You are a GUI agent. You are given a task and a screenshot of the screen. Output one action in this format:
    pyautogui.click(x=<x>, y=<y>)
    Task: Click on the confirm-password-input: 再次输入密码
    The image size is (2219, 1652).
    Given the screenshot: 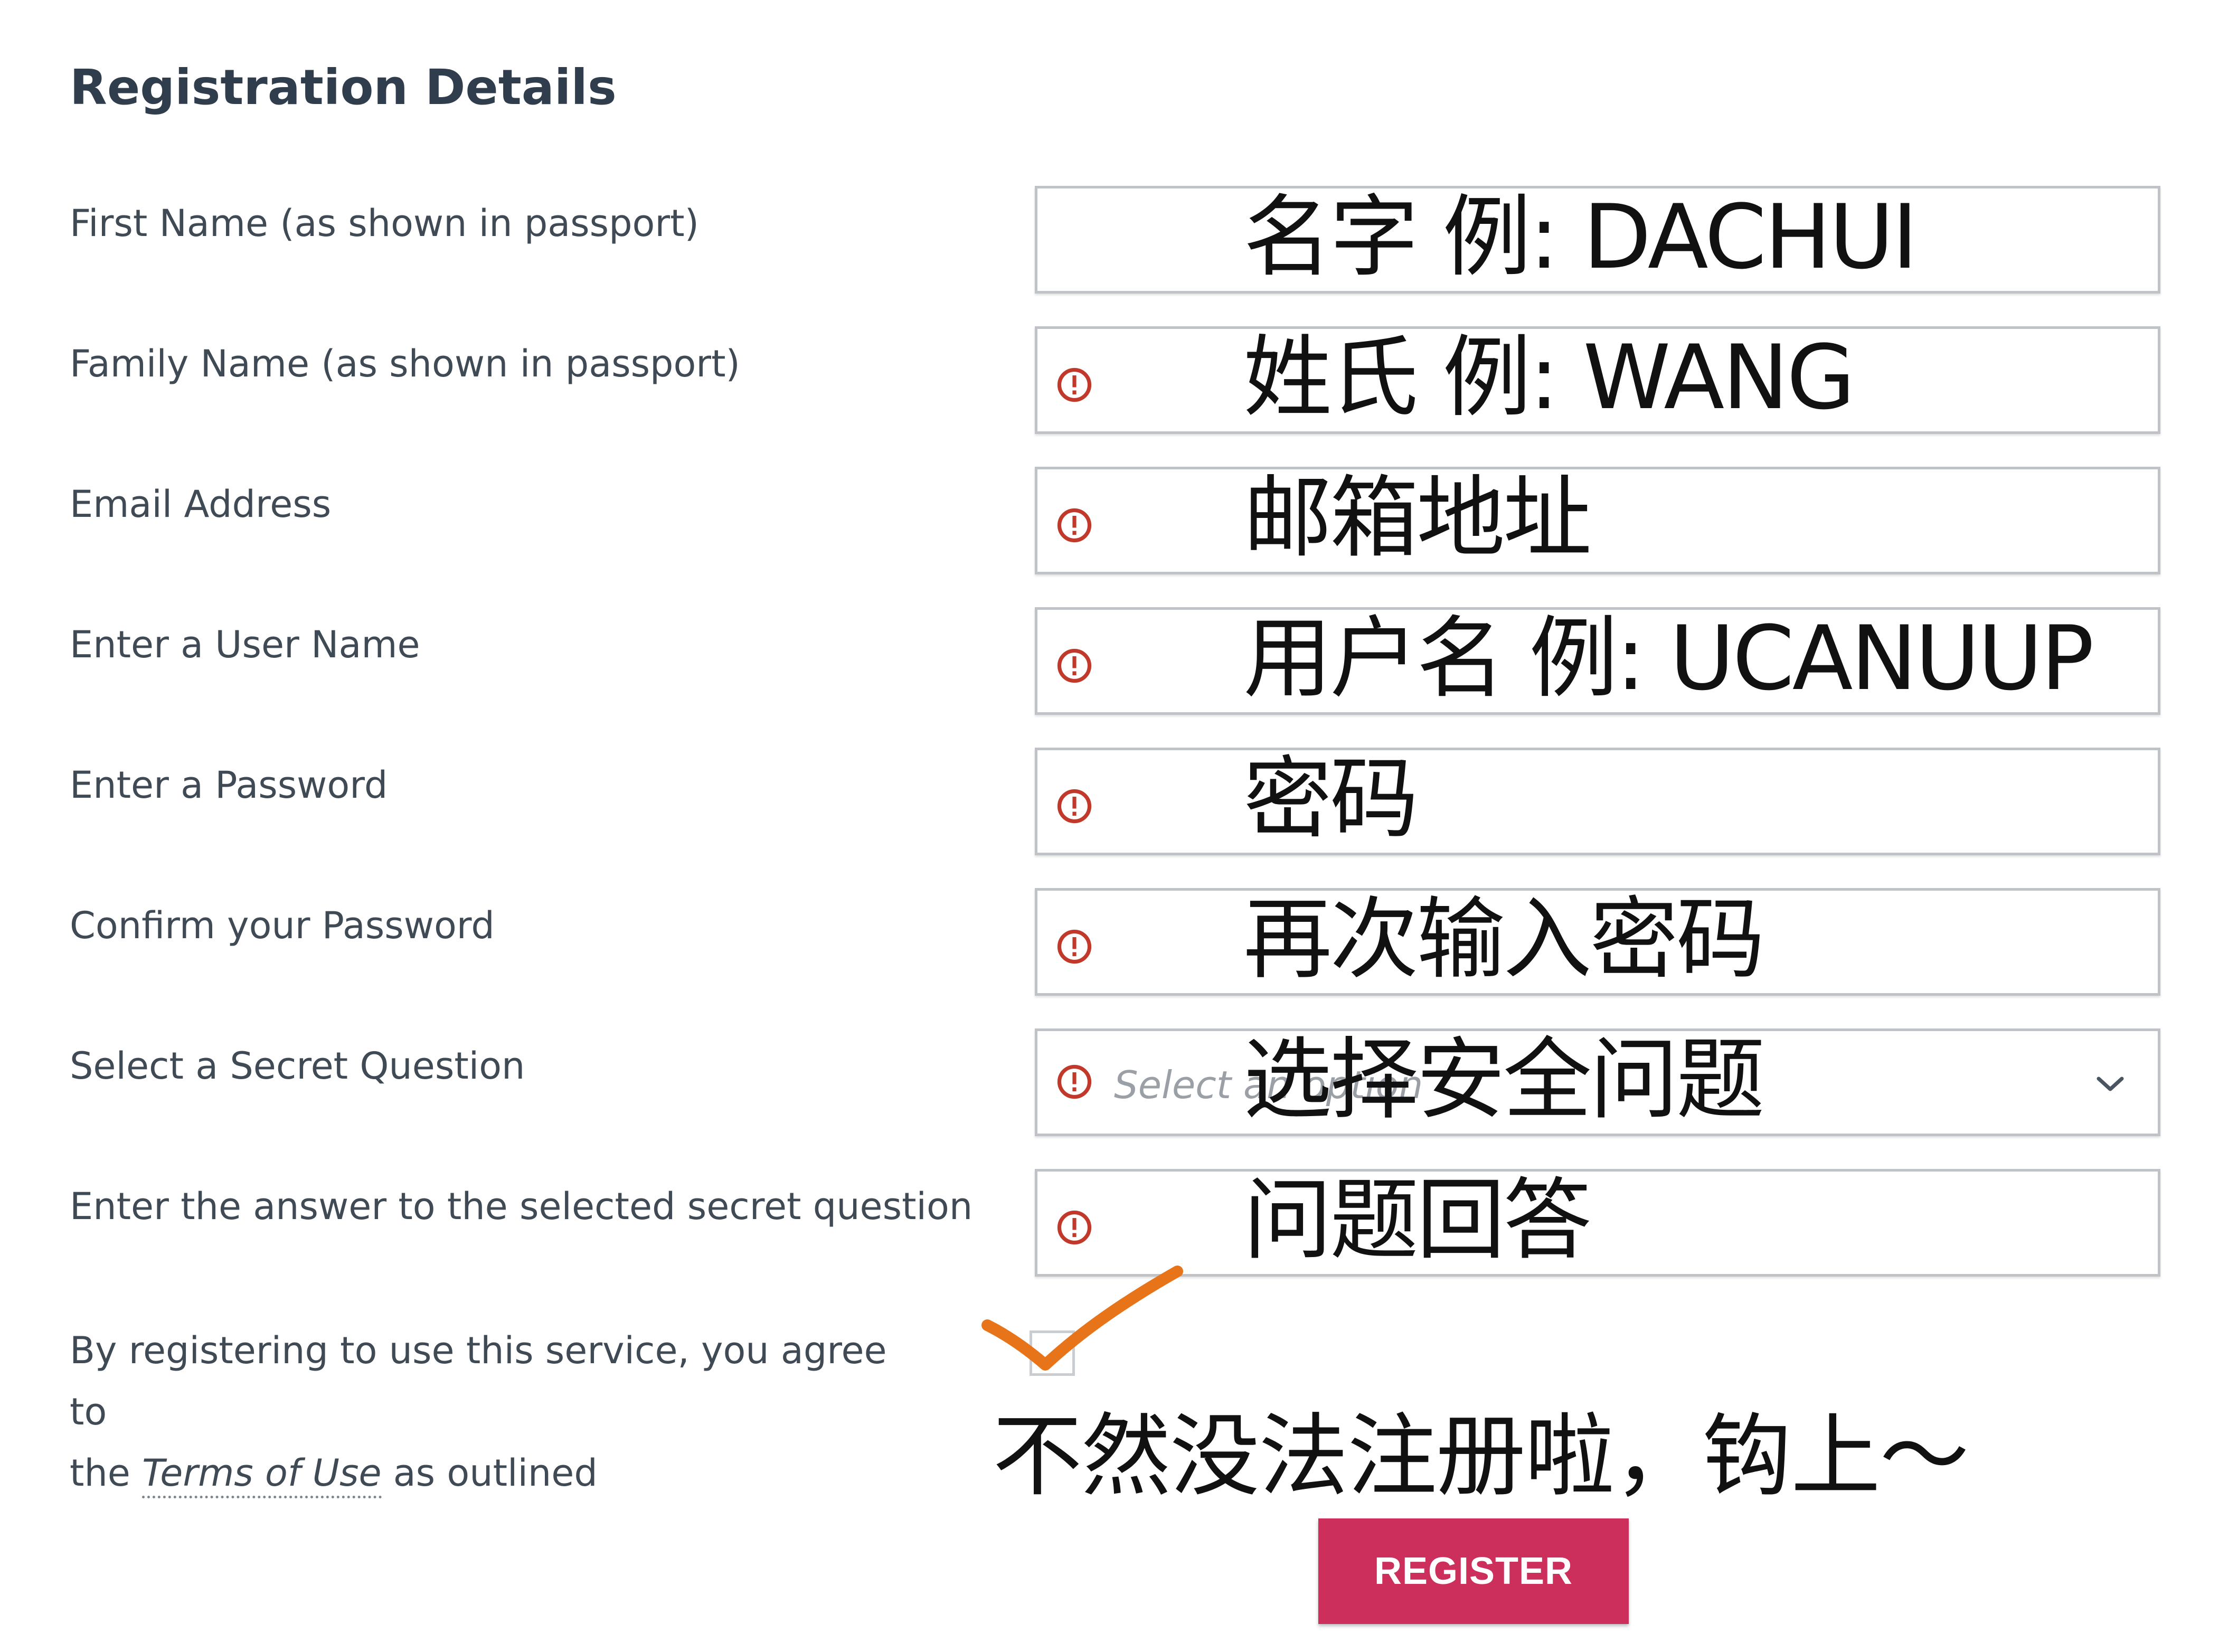 What is the action you would take?
    pyautogui.click(x=1597, y=942)
    